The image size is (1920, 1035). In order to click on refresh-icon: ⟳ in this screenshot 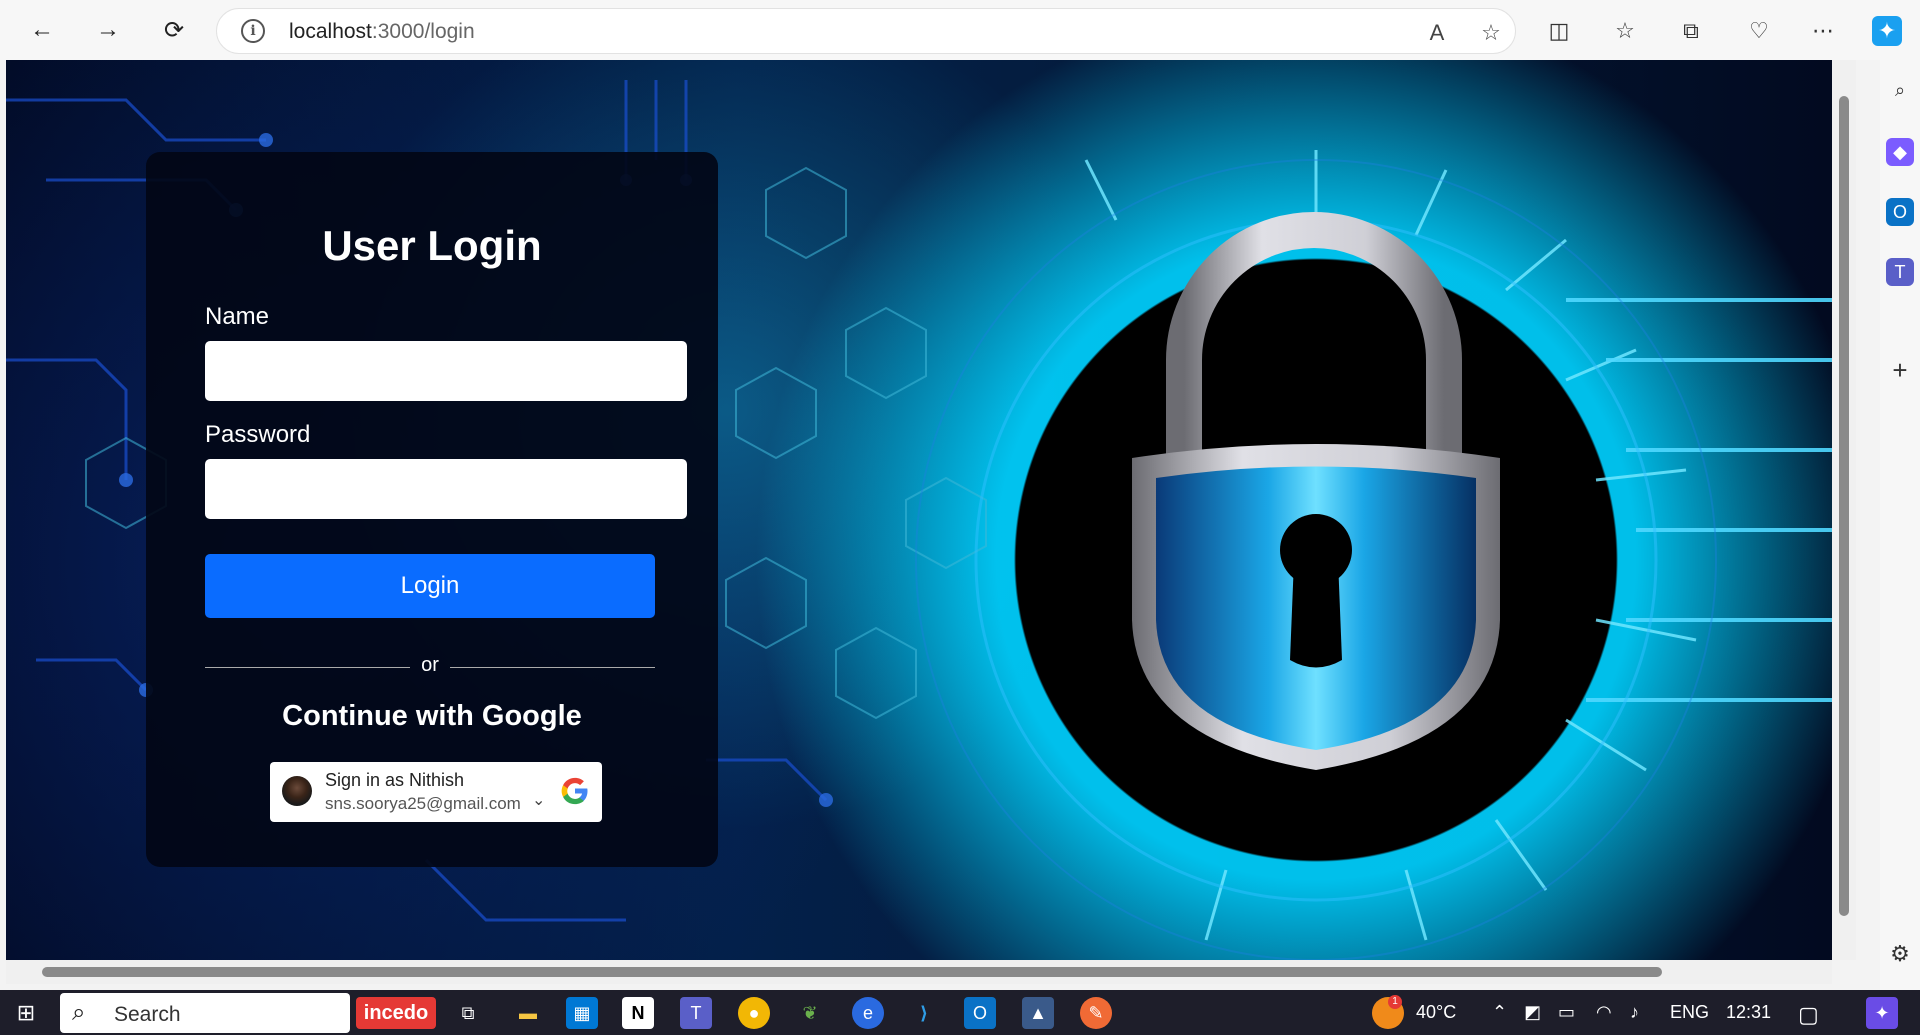, I will do `click(174, 30)`.